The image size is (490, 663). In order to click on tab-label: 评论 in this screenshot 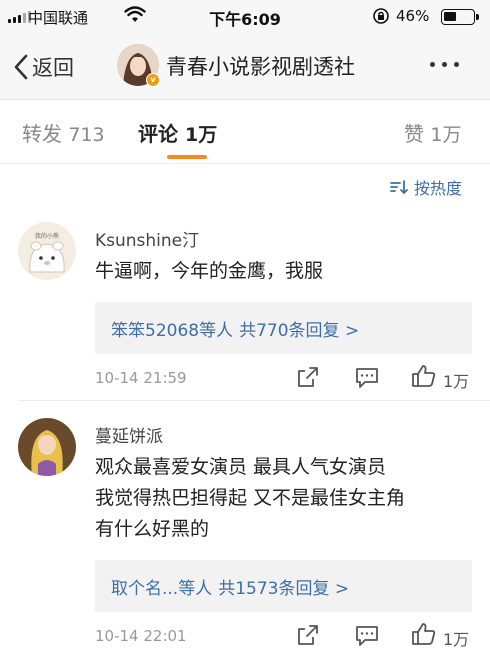, I will do `click(158, 134)`.